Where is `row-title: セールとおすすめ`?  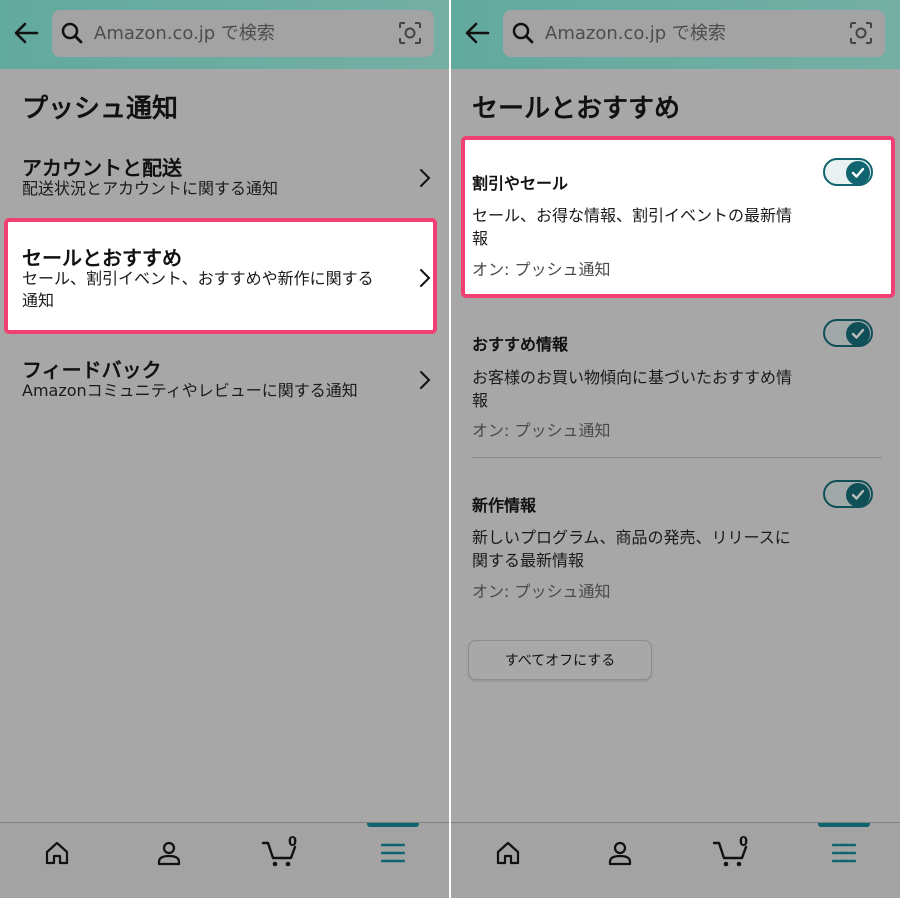 row-title: セールとおすすめ is located at coordinates (102, 258).